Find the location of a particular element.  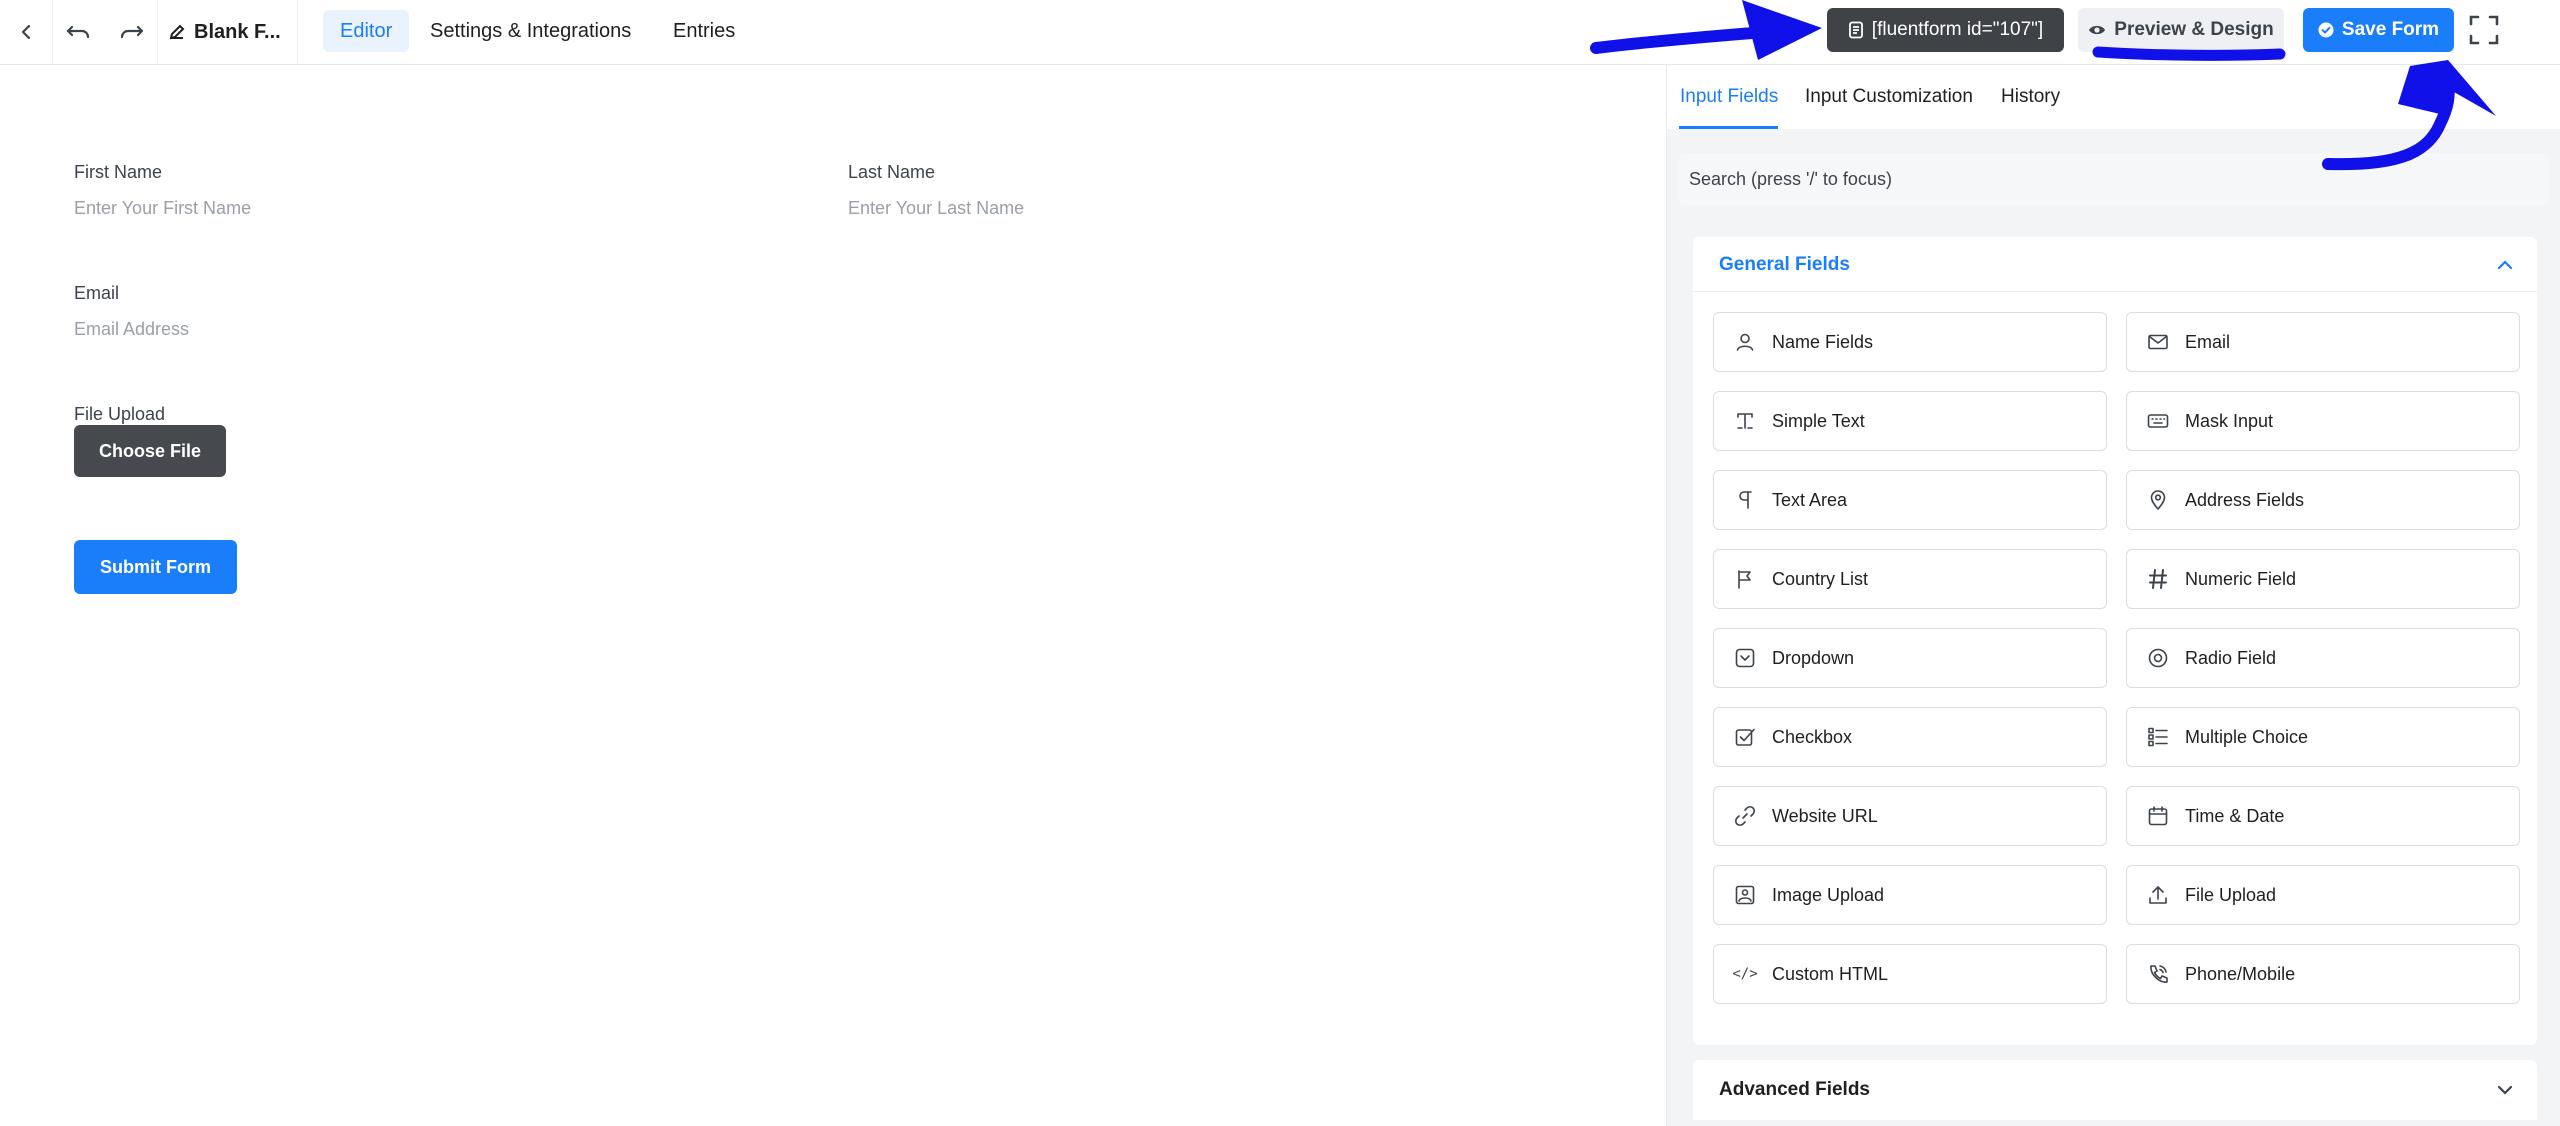

code-icon: </> is located at coordinates (1745, 974).